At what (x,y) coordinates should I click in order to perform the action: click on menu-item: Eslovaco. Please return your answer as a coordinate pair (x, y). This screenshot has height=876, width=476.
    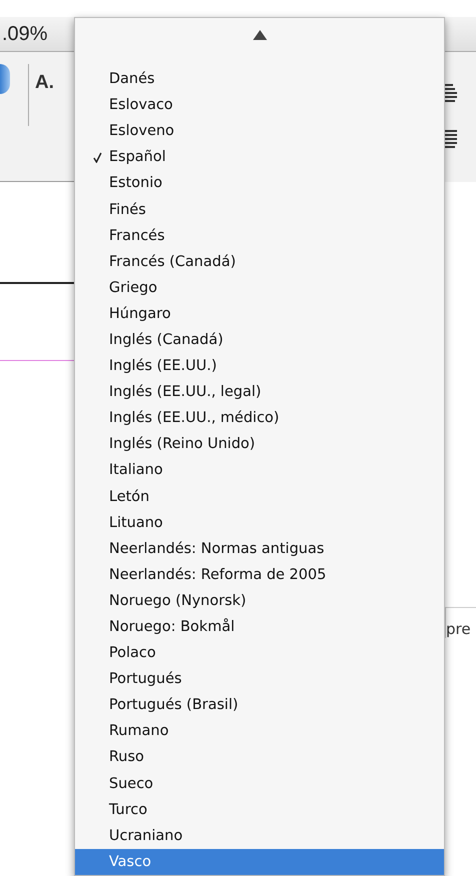
    Looking at the image, I should click on (259, 105).